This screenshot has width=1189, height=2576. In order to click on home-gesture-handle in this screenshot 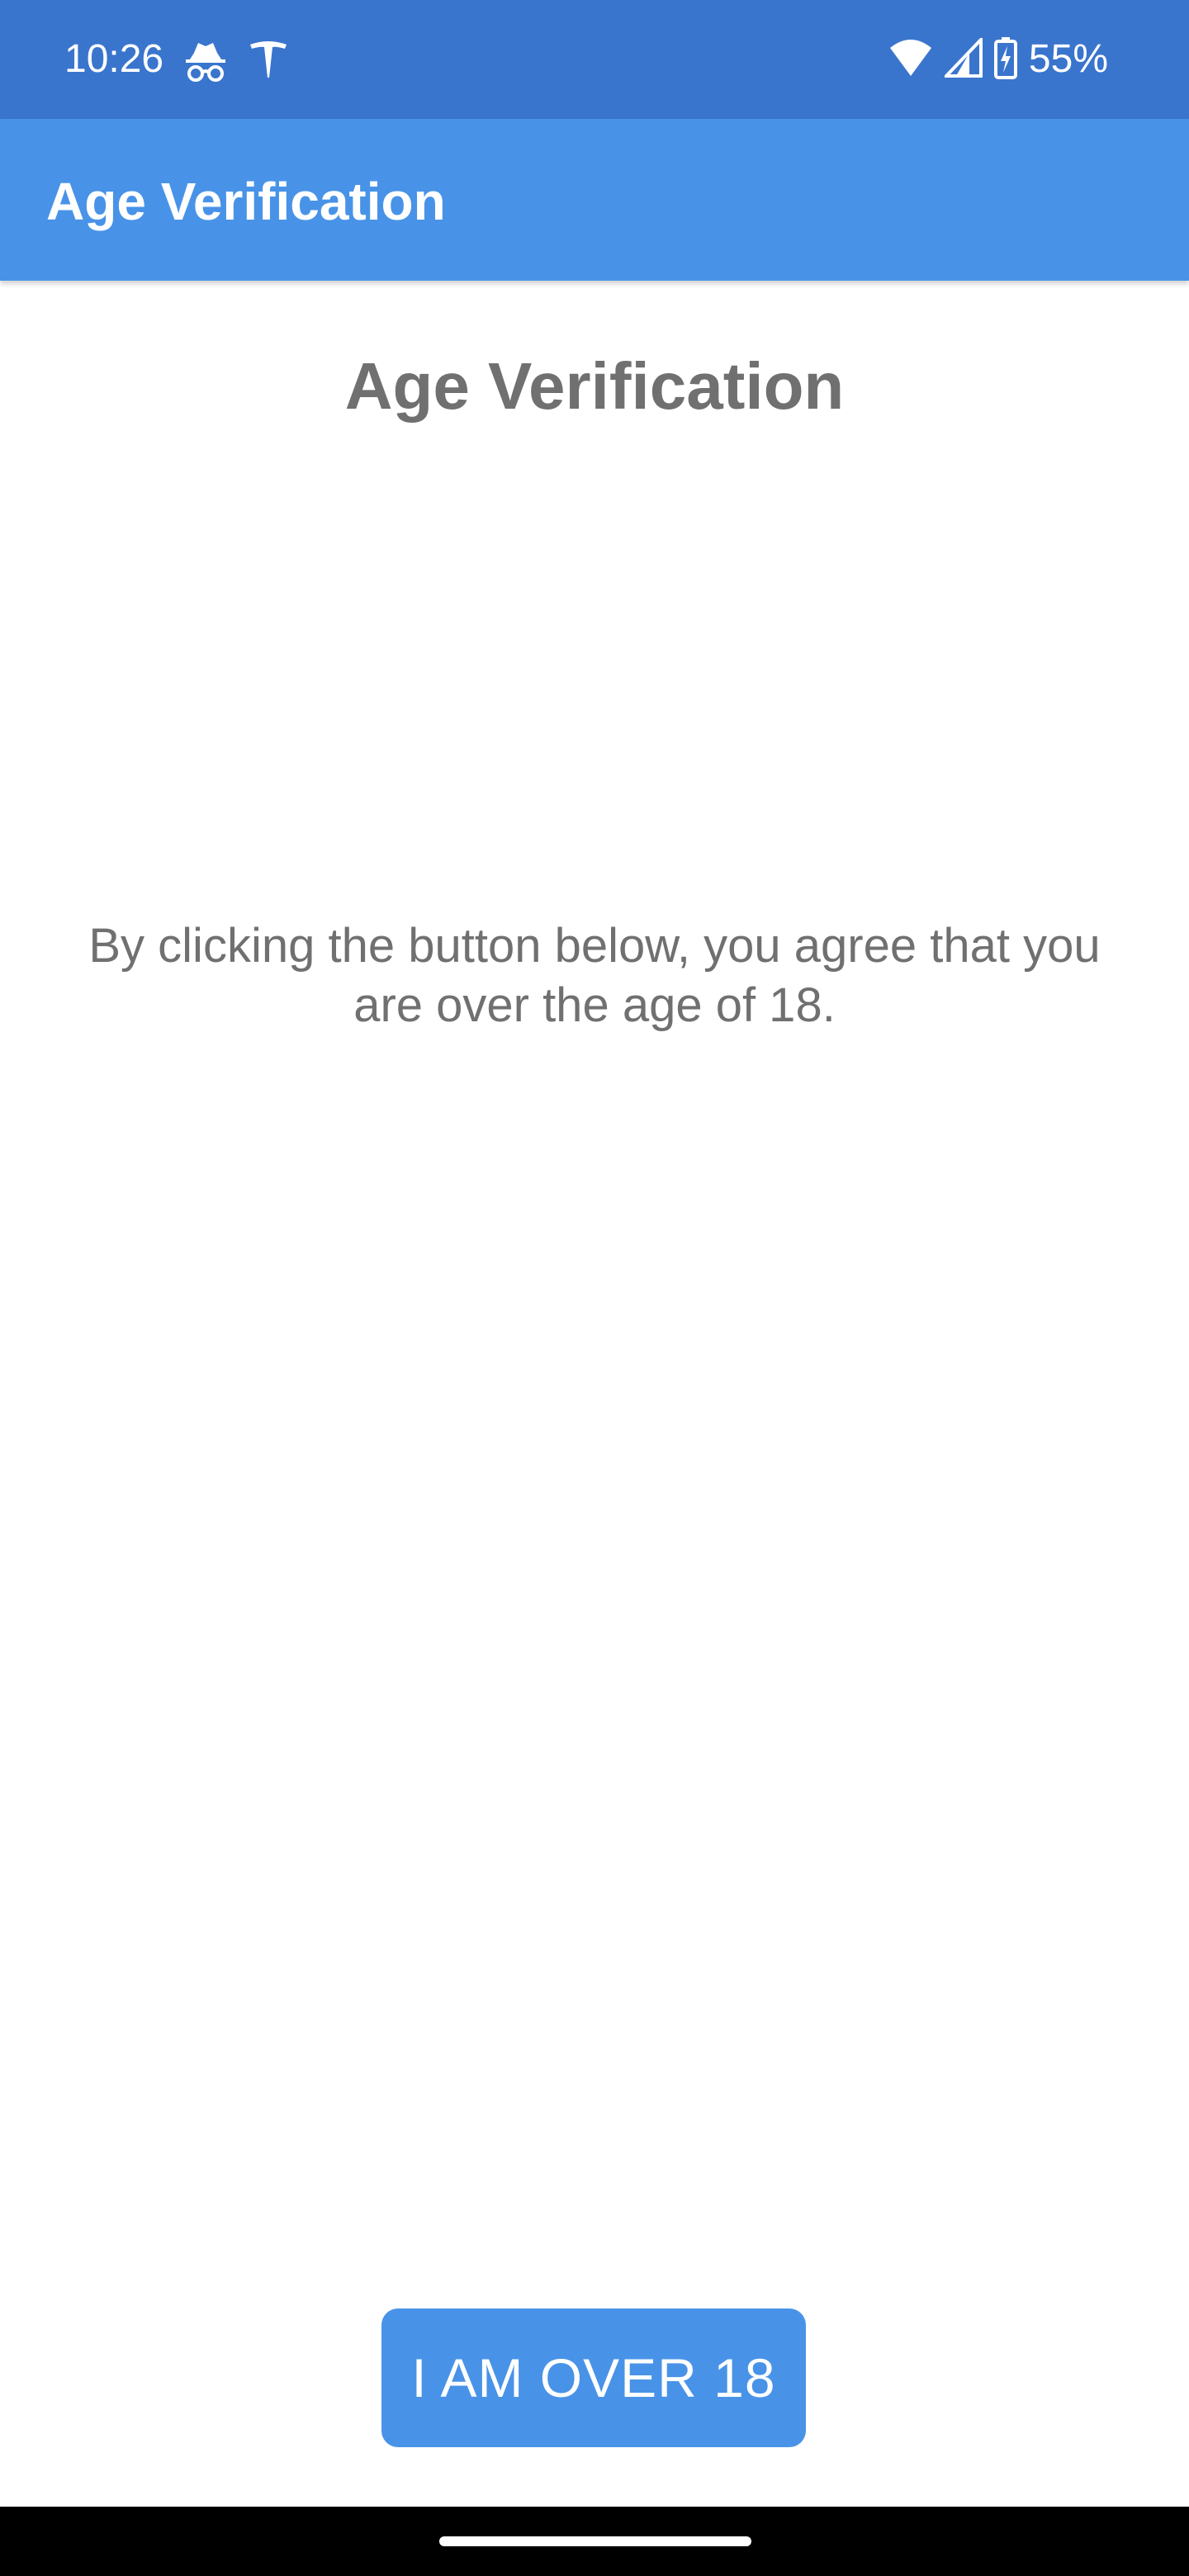, I will do `click(595, 2541)`.